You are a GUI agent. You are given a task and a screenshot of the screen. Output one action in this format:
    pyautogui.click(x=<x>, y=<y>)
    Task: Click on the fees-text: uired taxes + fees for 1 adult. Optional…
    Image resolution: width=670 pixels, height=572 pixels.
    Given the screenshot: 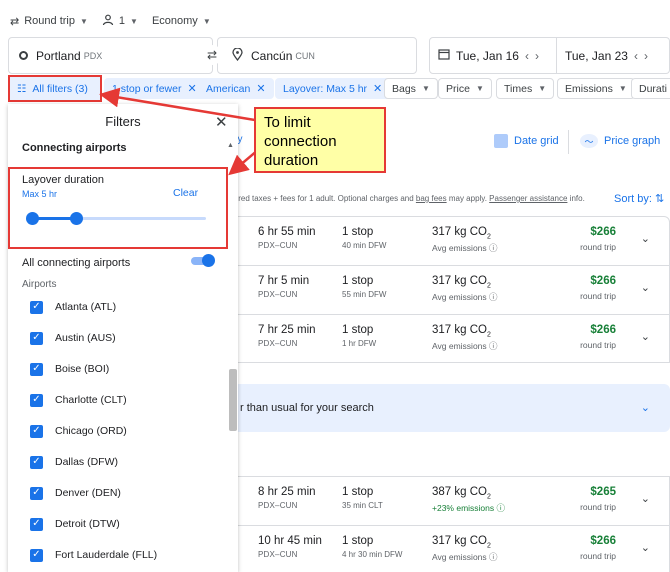 What is the action you would take?
    pyautogui.click(x=323, y=198)
    